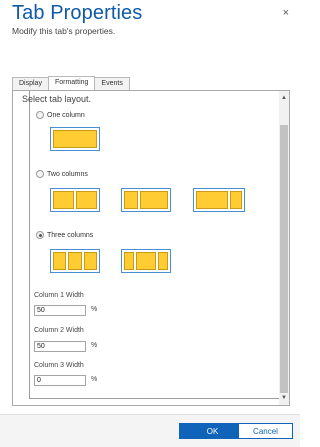 Image resolution: width=320 pixels, height=447 pixels. What do you see at coordinates (64, 31) in the screenshot?
I see `dialog-subtitle: Modify this tab's properties.` at bounding box center [64, 31].